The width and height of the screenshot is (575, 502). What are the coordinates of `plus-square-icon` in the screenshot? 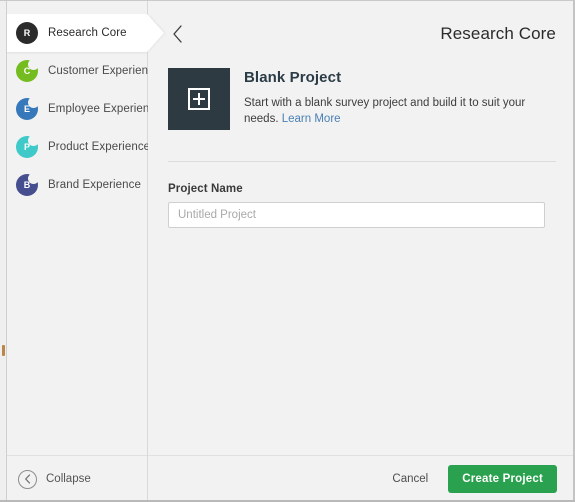 It's located at (199, 99).